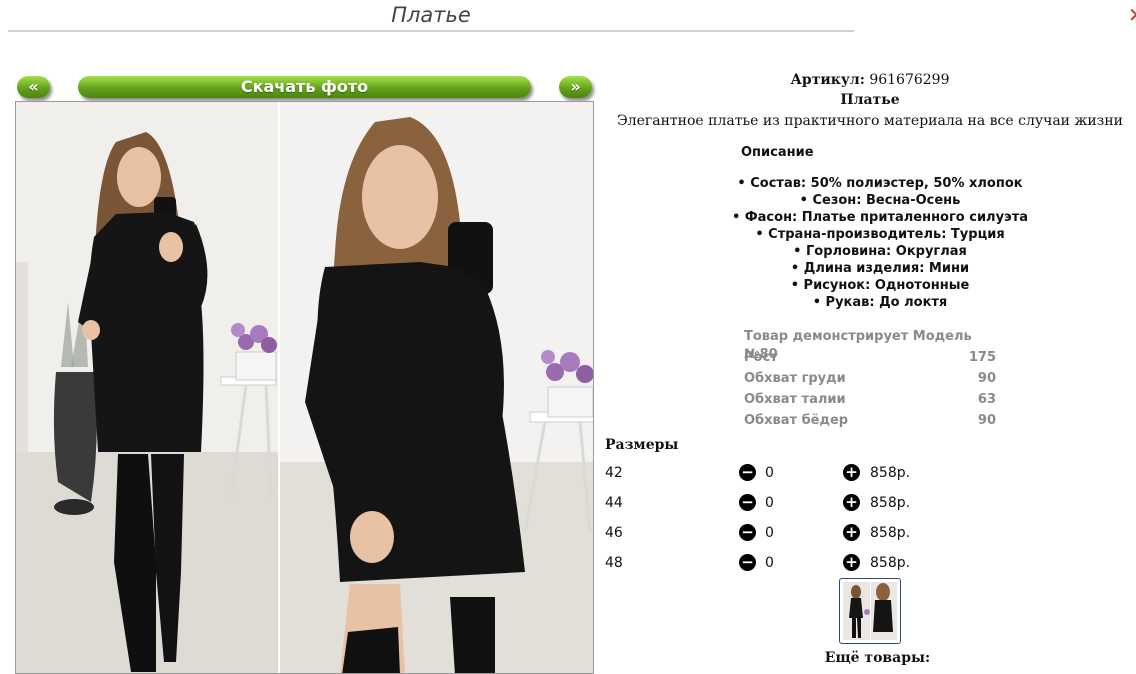 This screenshot has width=1136, height=674. What do you see at coordinates (858, 345) in the screenshot?
I see `model-row-label: Товар демонстрирует Модель №80` at bounding box center [858, 345].